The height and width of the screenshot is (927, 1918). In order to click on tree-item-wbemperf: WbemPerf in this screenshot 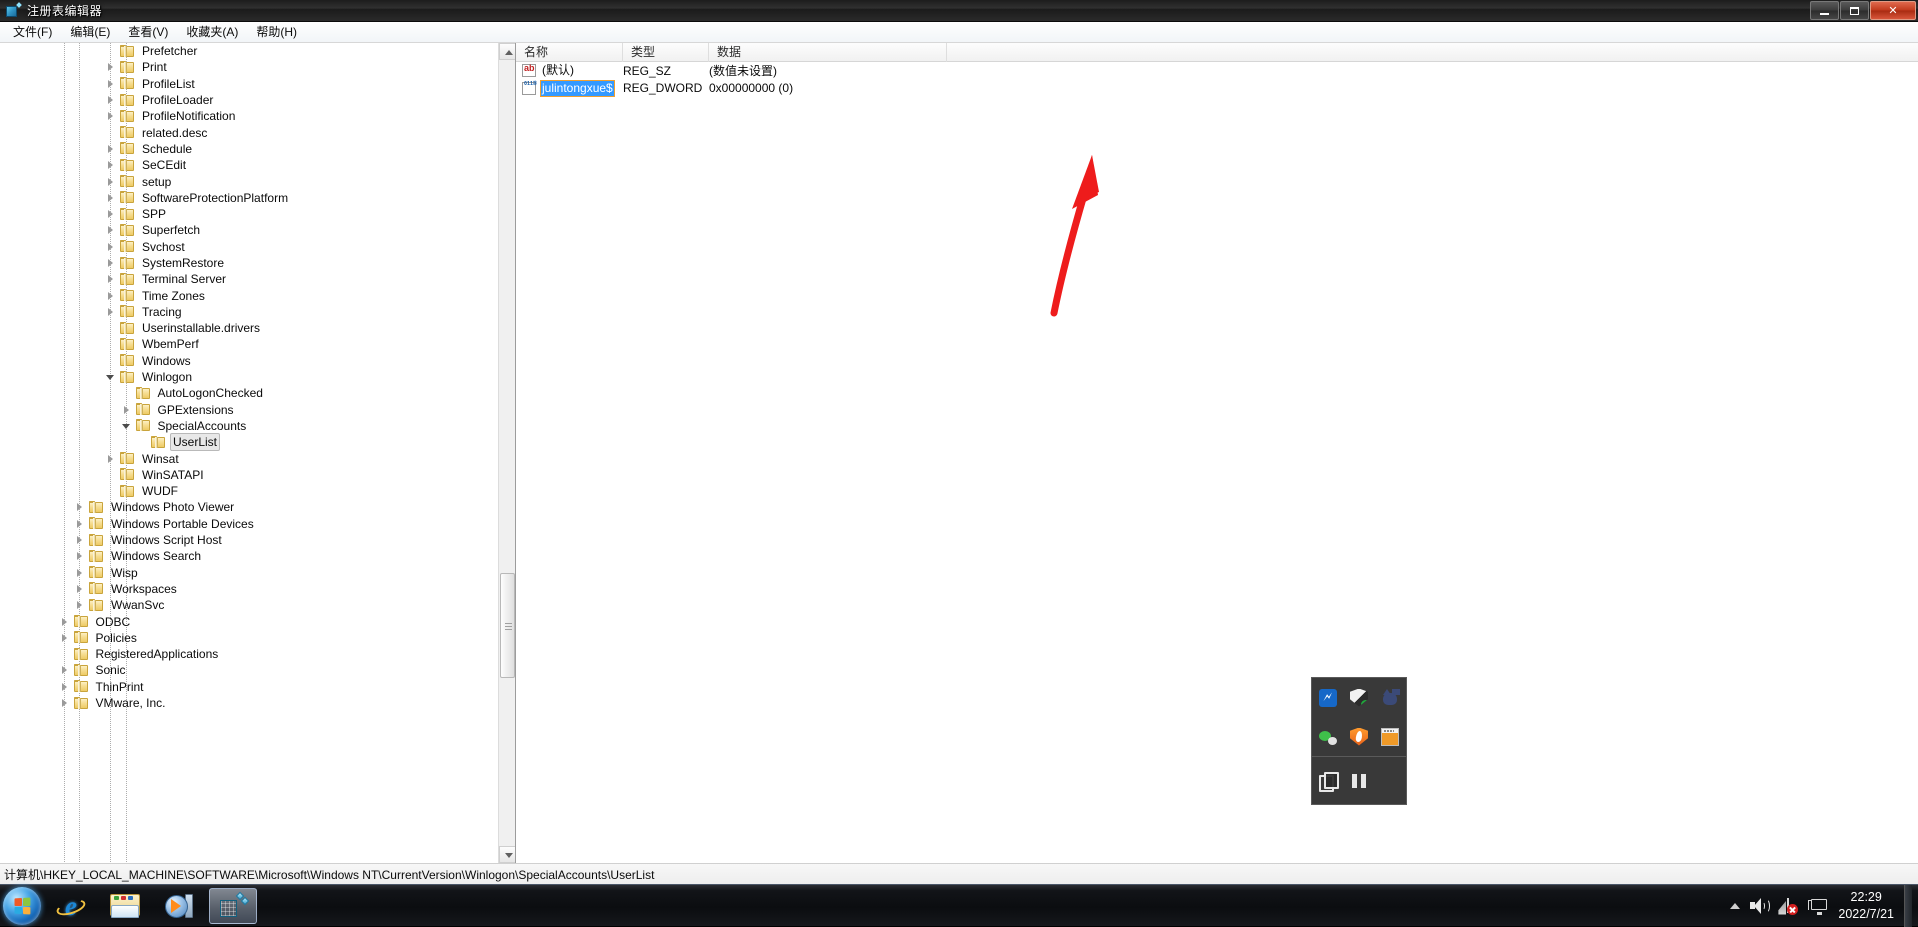, I will do `click(249, 344)`.